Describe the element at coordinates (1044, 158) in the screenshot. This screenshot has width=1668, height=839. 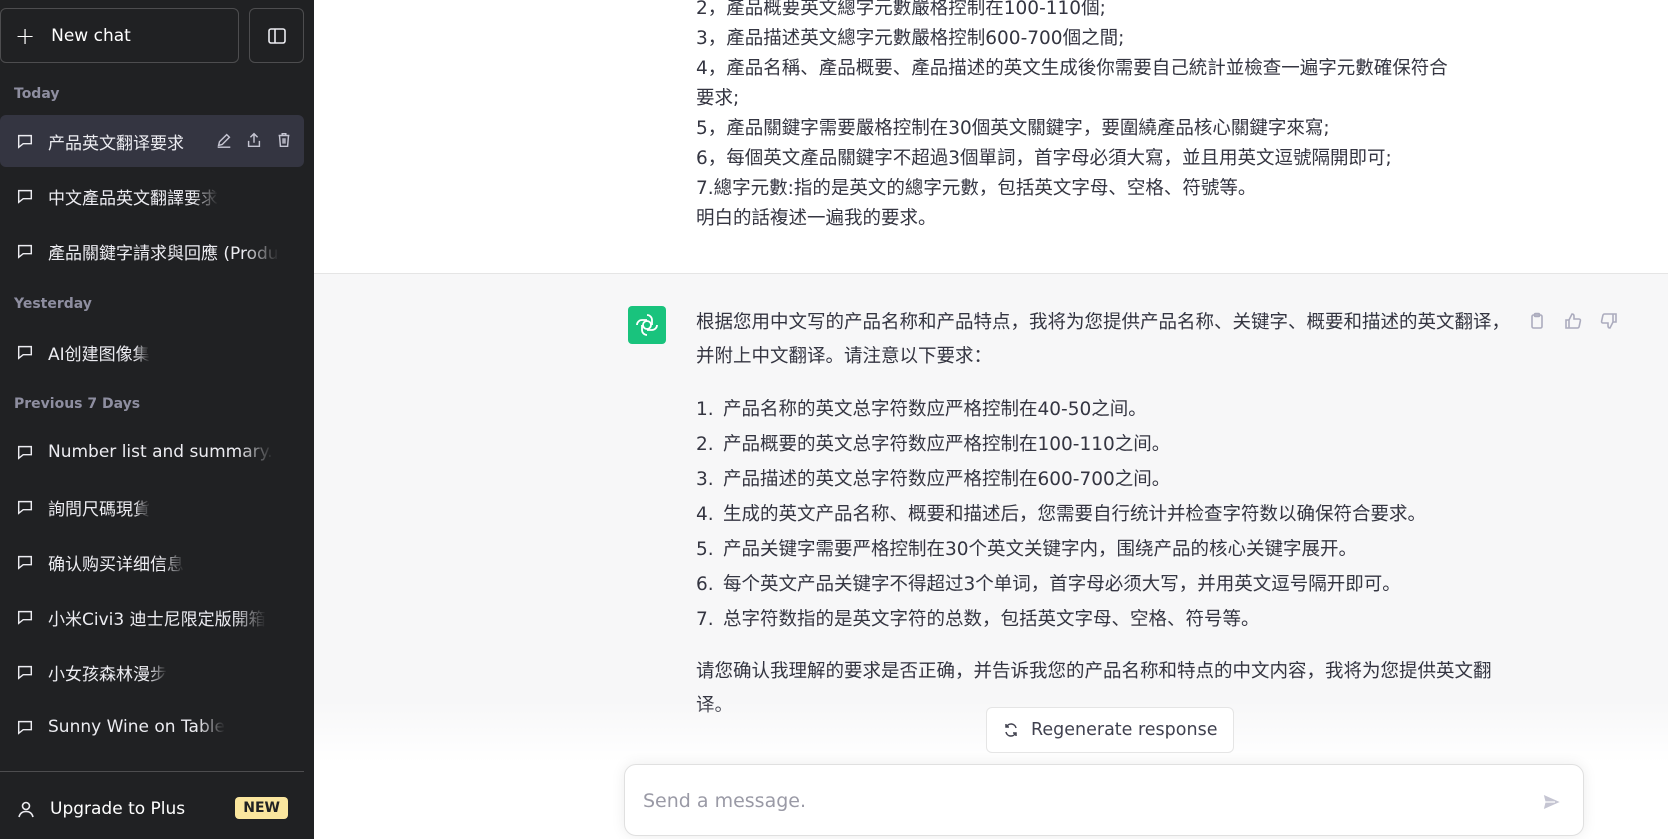
I see `user-line: 6，每個英文產品關鍵字不超過3個單詞，首字母必須大寫，並且用英文逗號隔開即可;` at that location.